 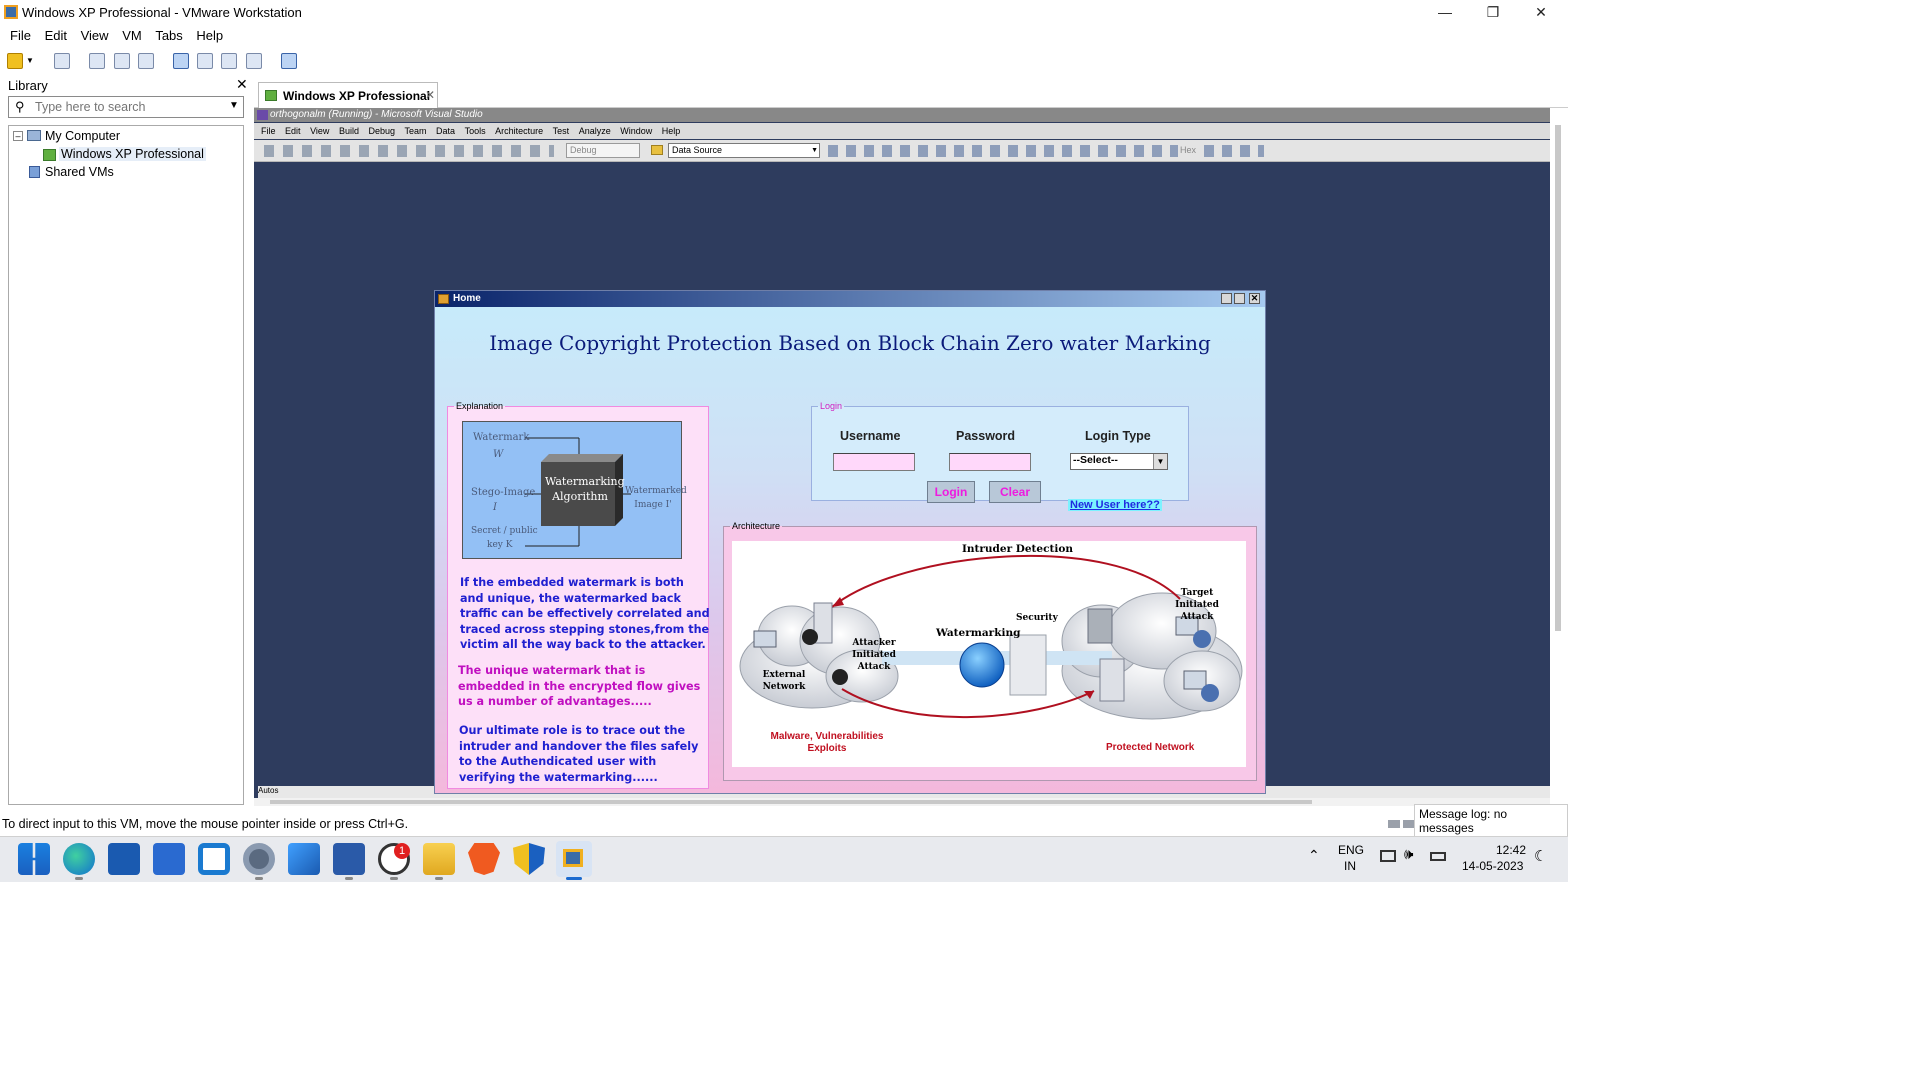 I want to click on snapshot-manager-icon, so click(x=146, y=61).